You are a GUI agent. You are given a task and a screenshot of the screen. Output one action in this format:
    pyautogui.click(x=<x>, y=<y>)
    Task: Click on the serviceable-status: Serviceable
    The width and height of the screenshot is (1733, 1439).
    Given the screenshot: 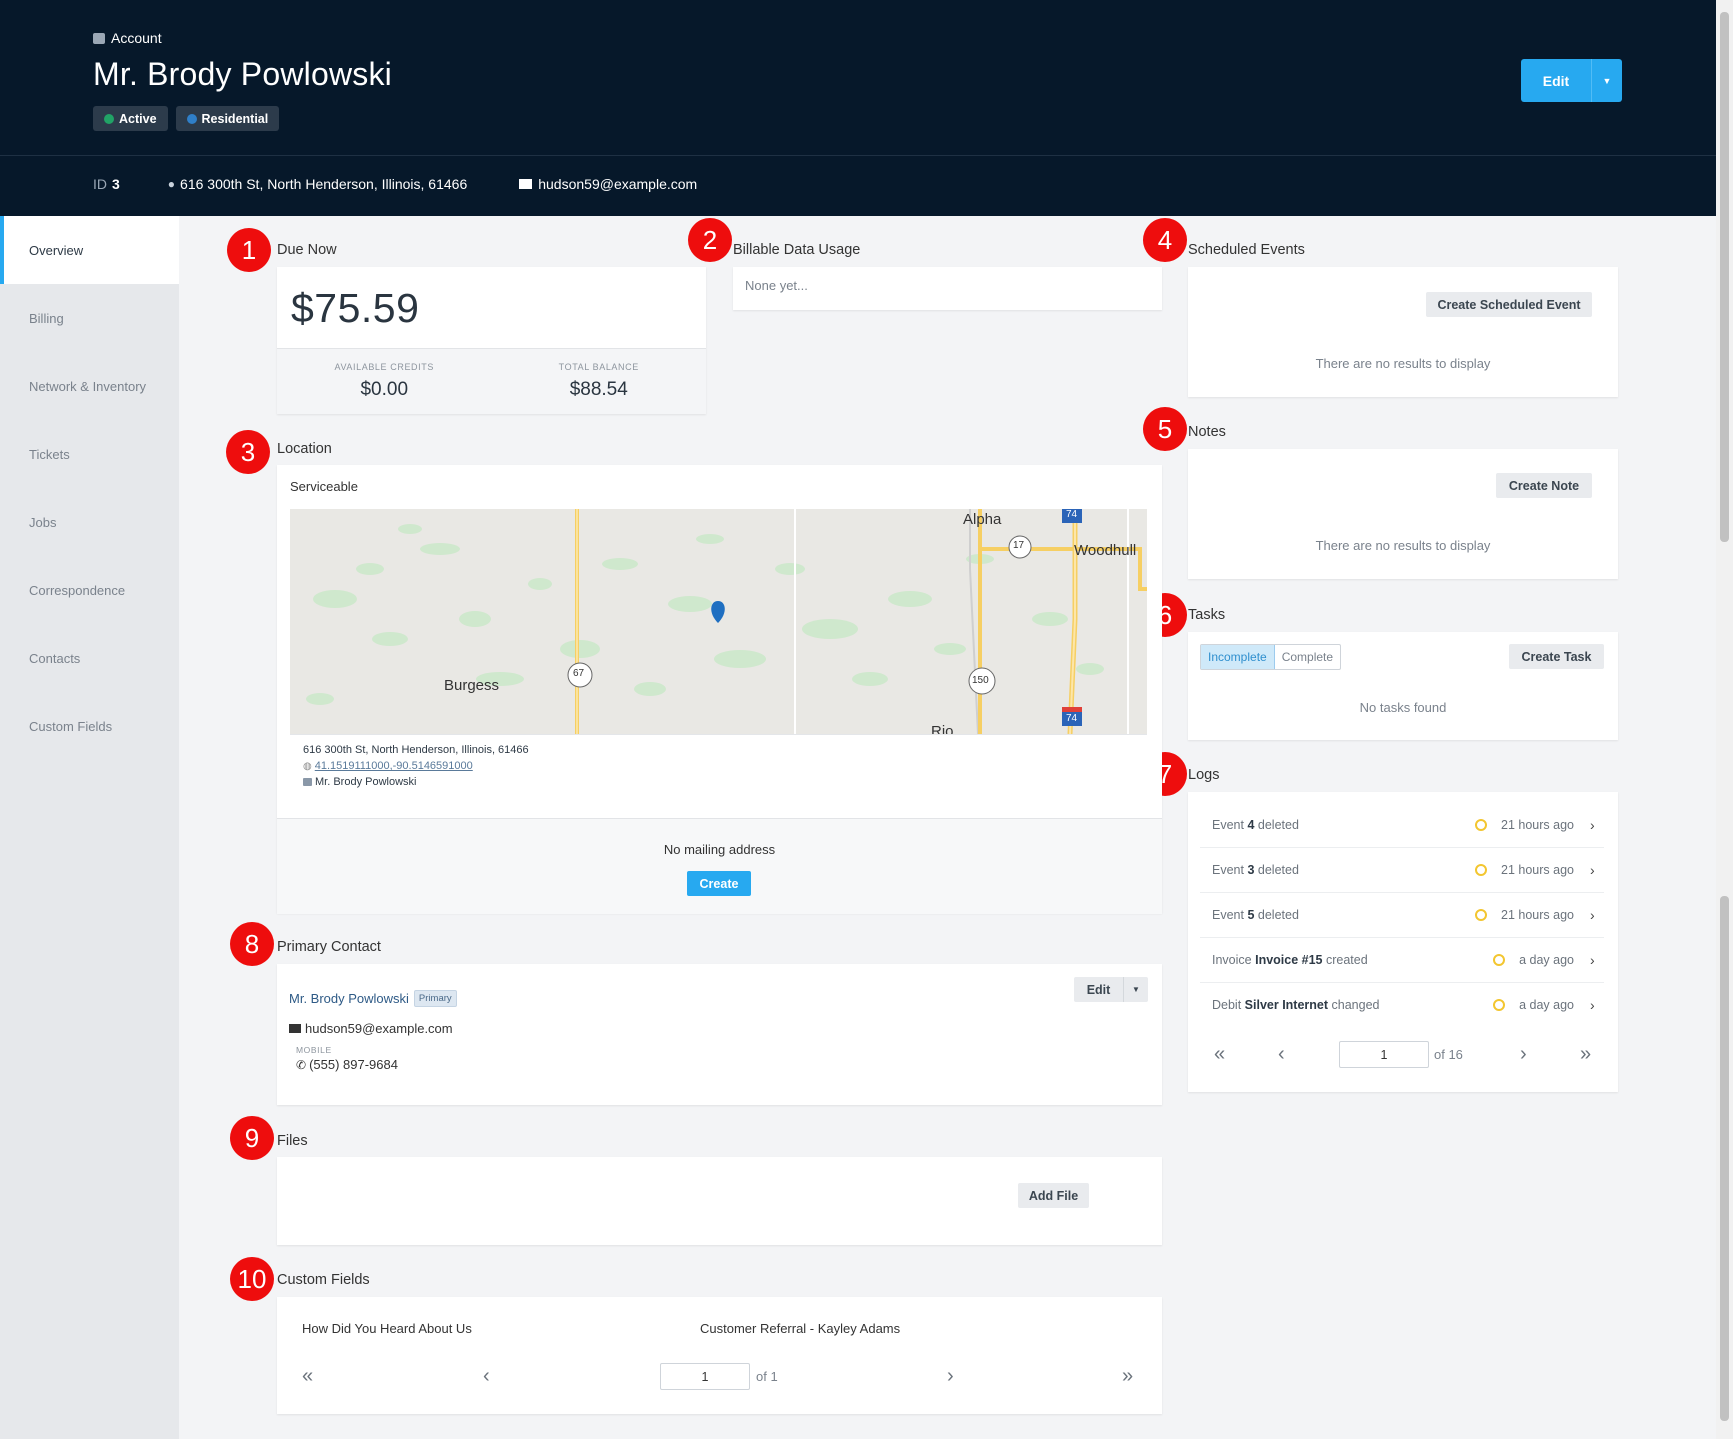 What is the action you would take?
    pyautogui.click(x=324, y=486)
    